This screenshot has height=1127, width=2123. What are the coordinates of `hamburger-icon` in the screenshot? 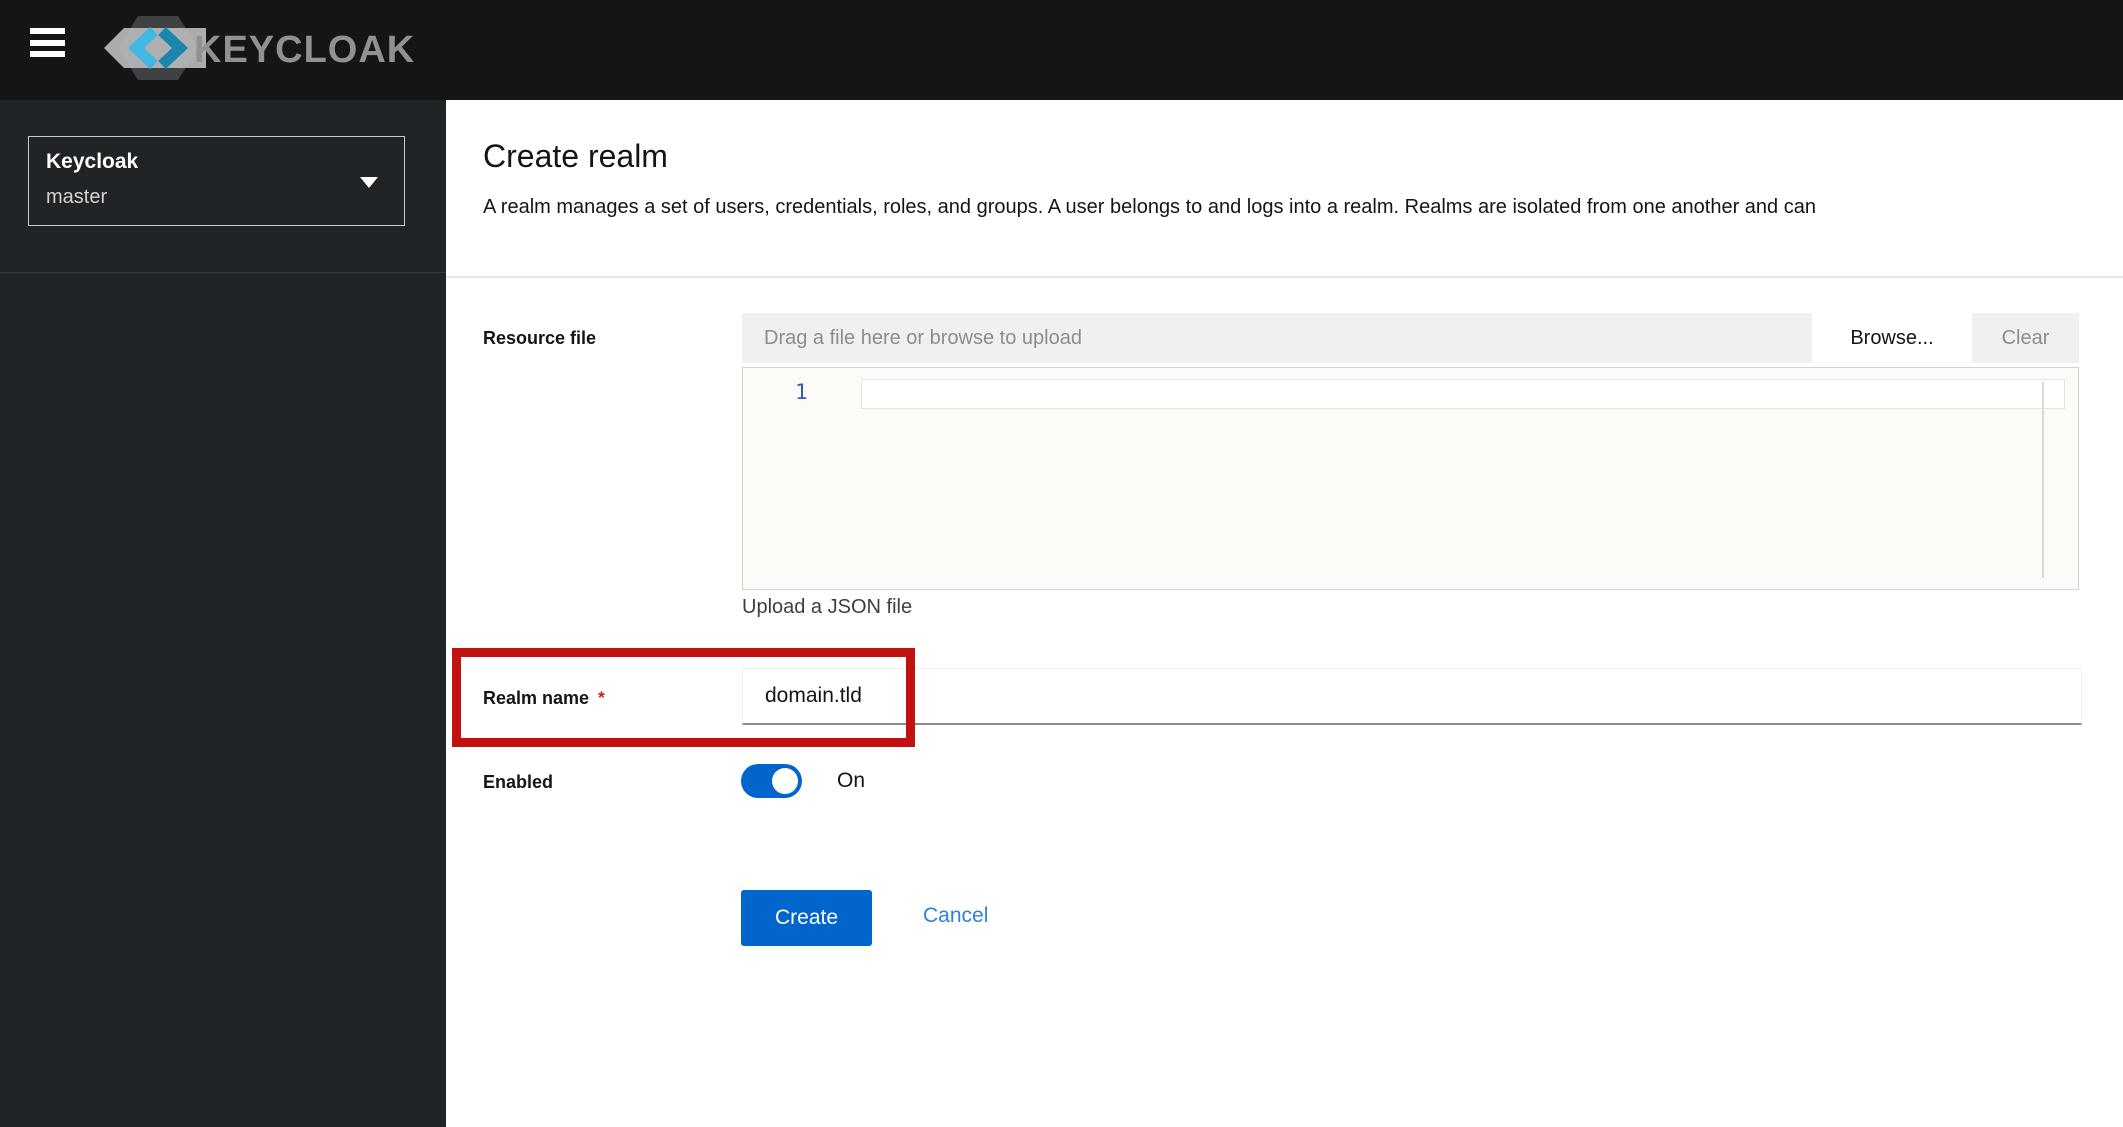 It's located at (47, 31).